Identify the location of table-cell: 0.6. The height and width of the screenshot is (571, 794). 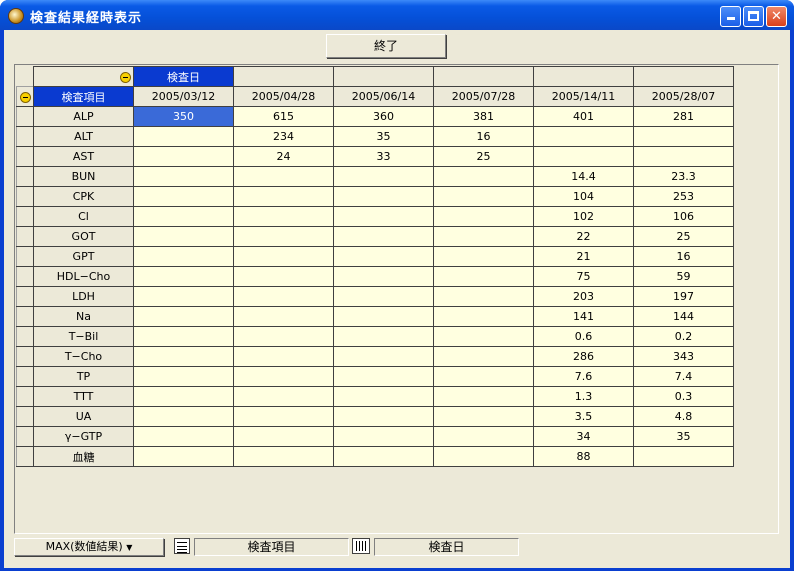
(583, 336).